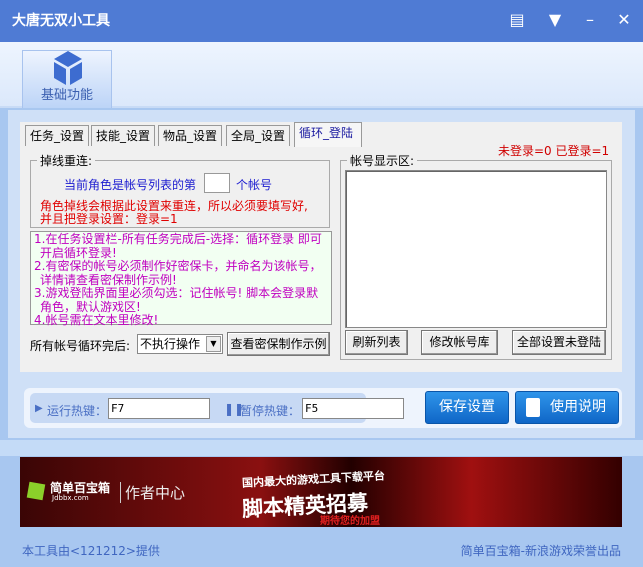 This screenshot has width=643, height=567. I want to click on banner-author-center: 作者中心, so click(152, 492).